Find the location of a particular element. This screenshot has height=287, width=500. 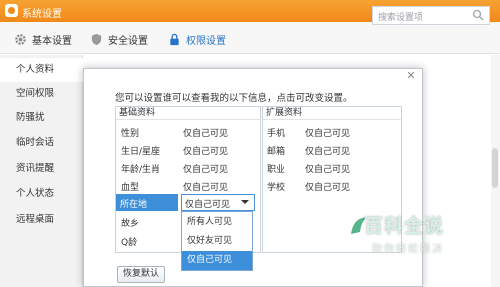

field-visibility-gender: 仅自己可见 is located at coordinates (205, 132).